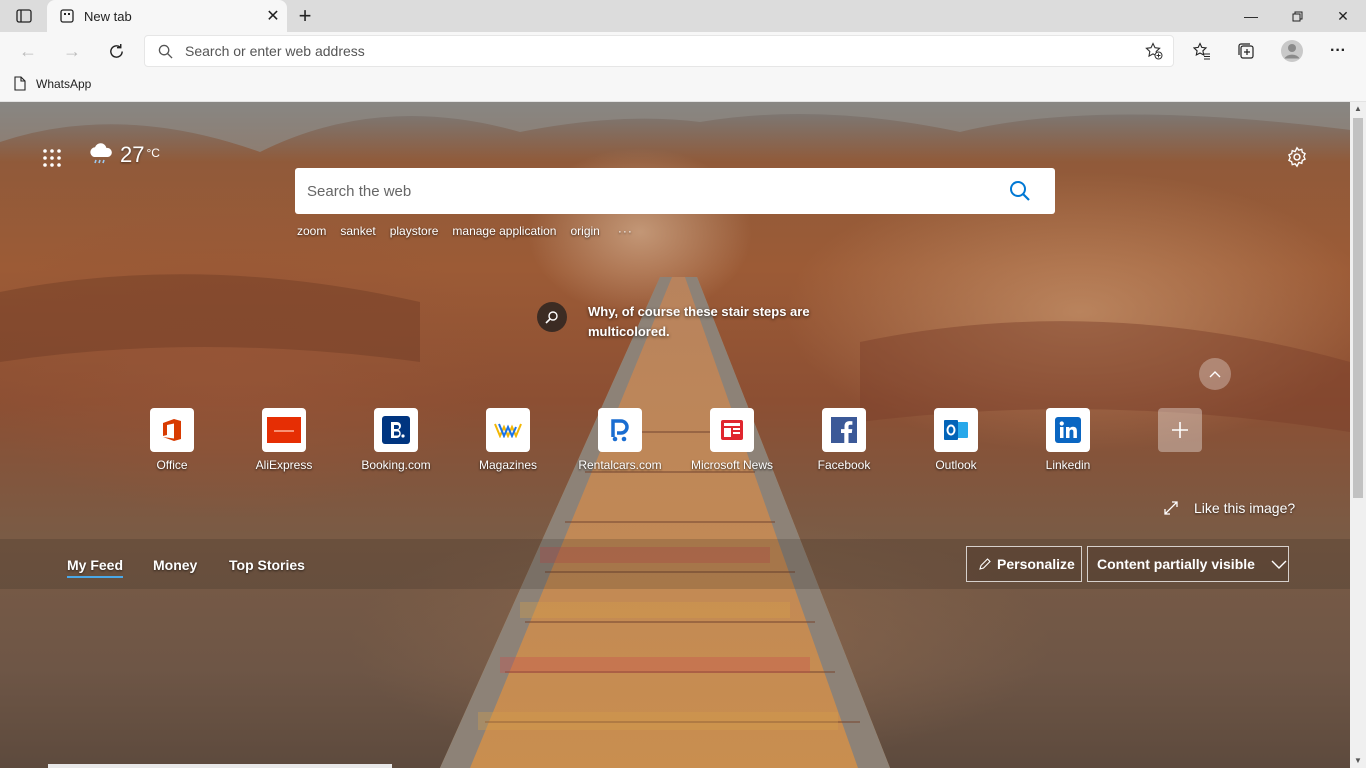 This screenshot has width=1366, height=768. Describe the element at coordinates (1292, 51) in the screenshot. I see `profile-avatar-icon` at that location.